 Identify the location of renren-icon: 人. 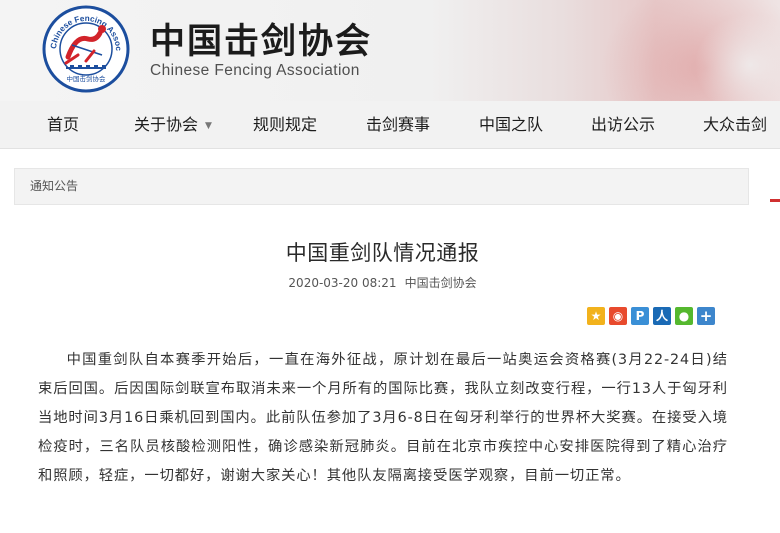
(662, 316).